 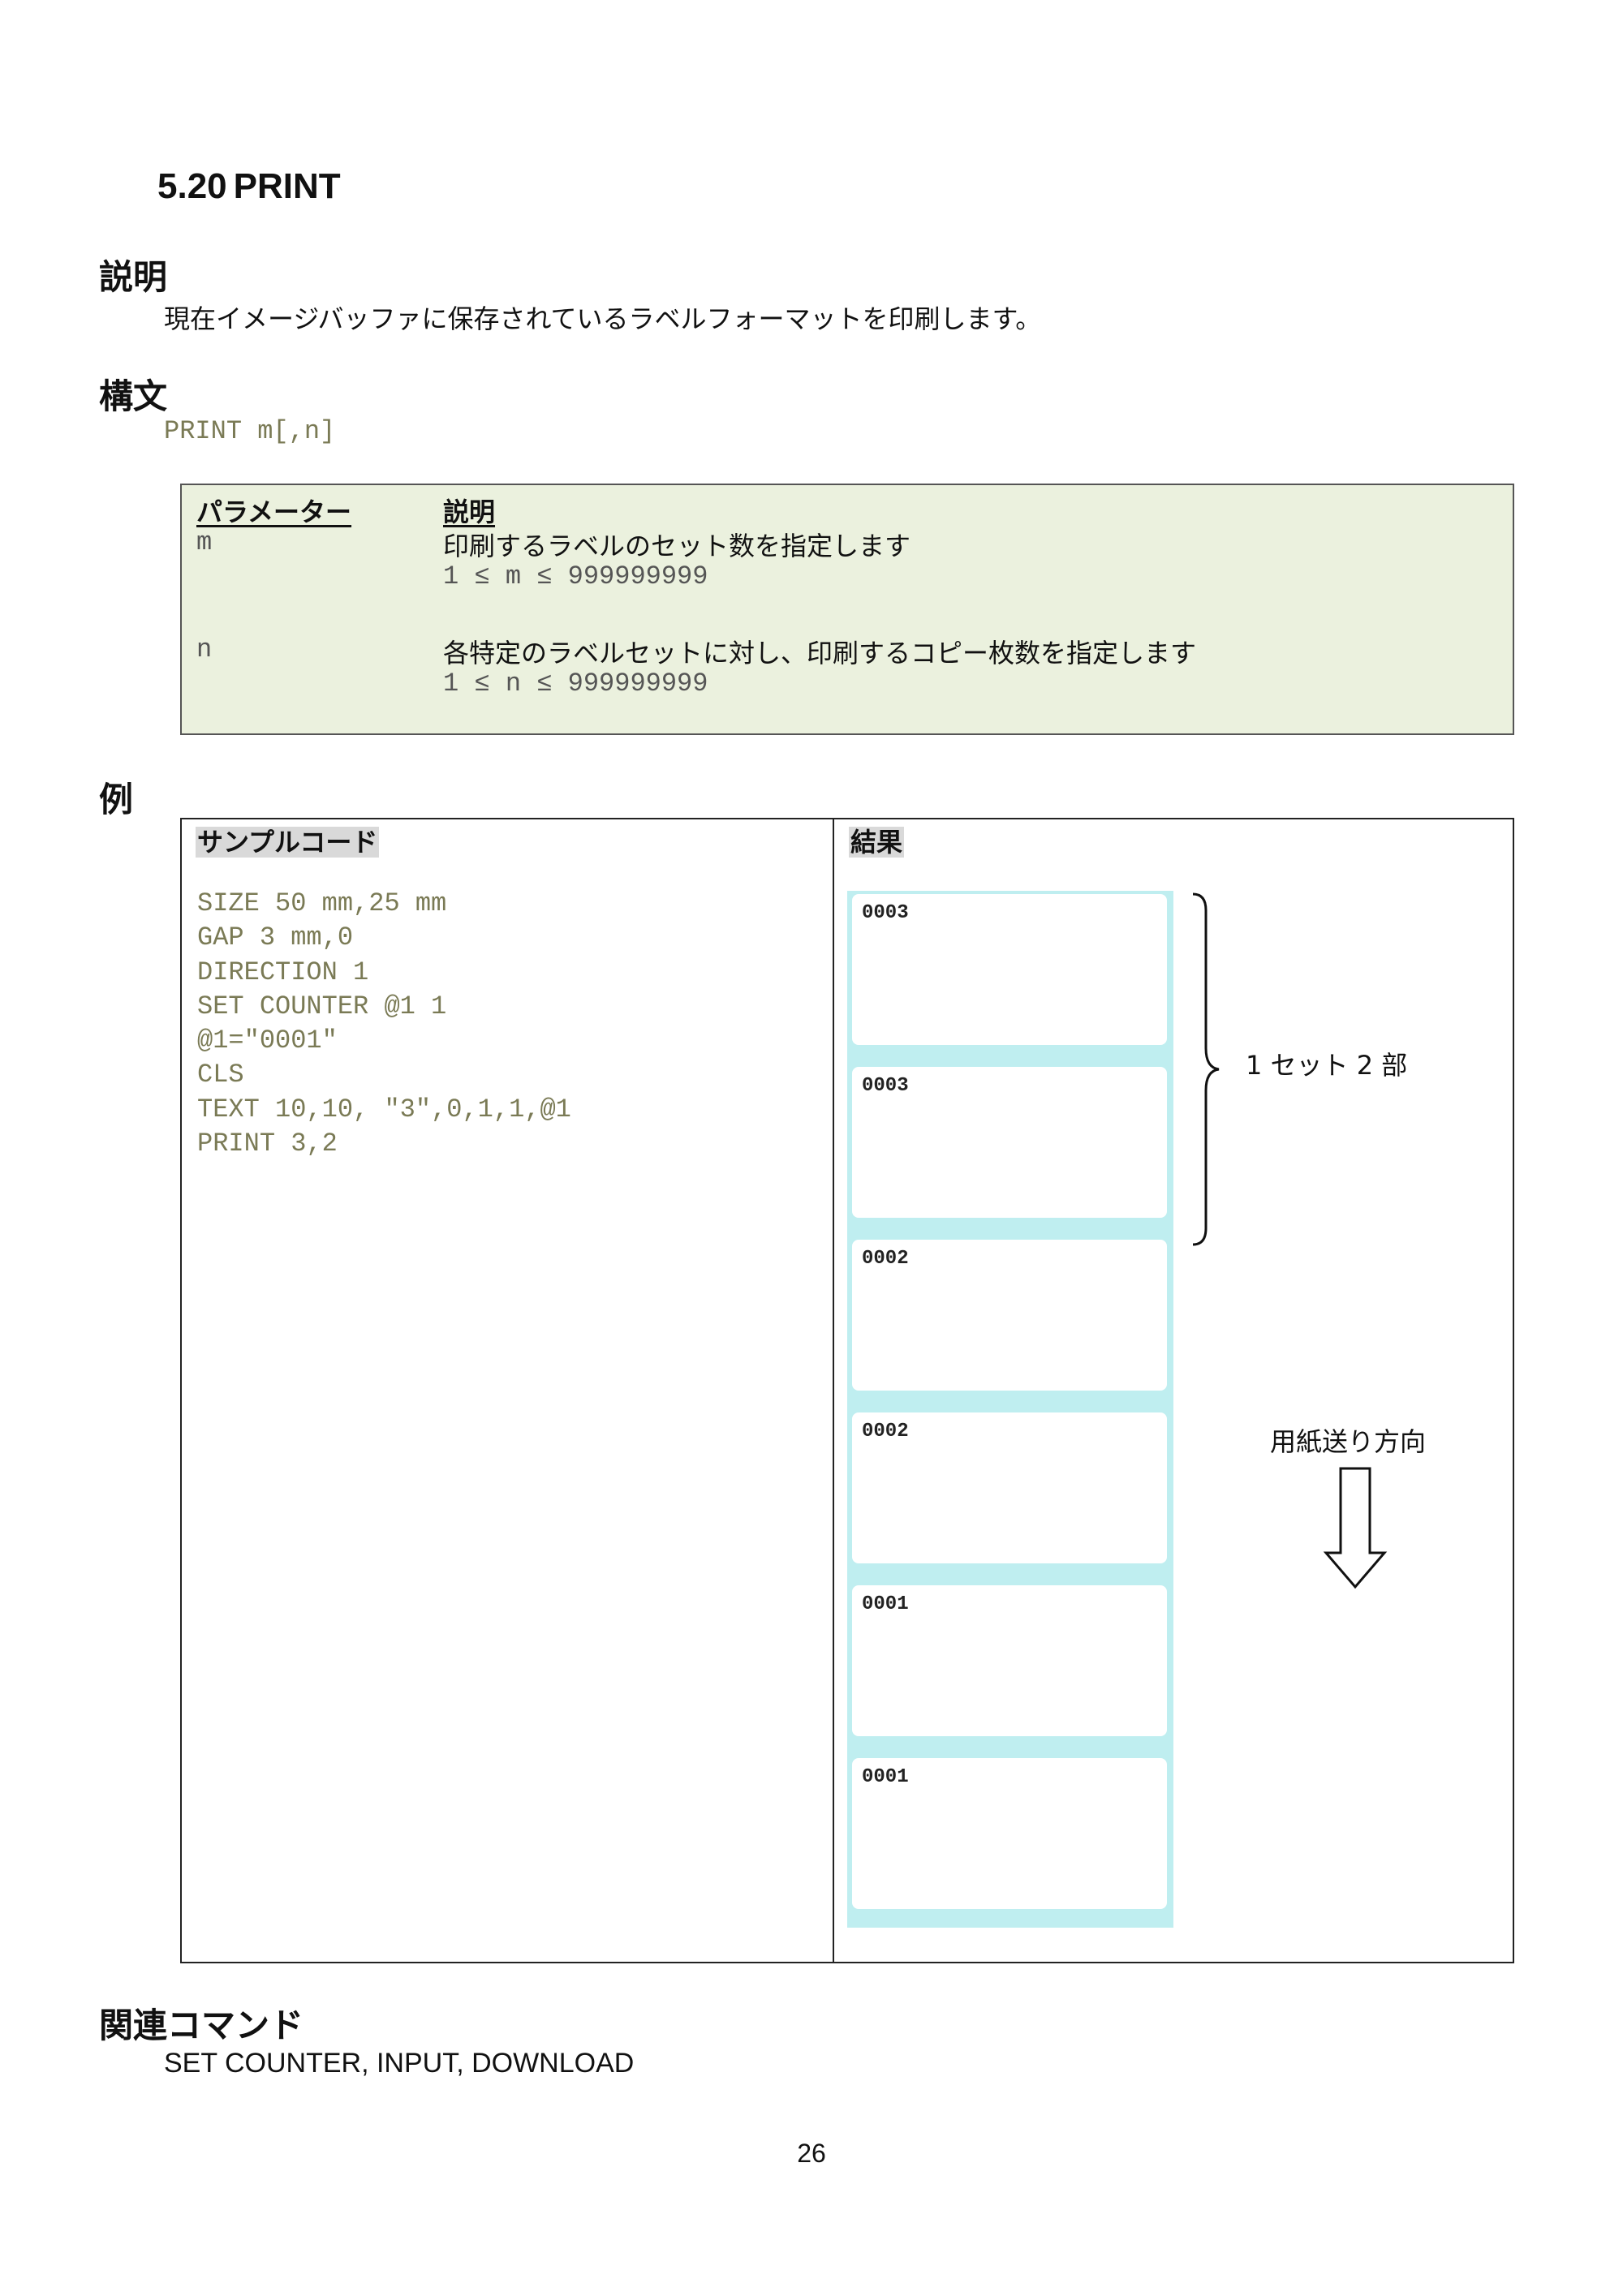 I want to click on code-line: DIRECTION 1, so click(x=283, y=972).